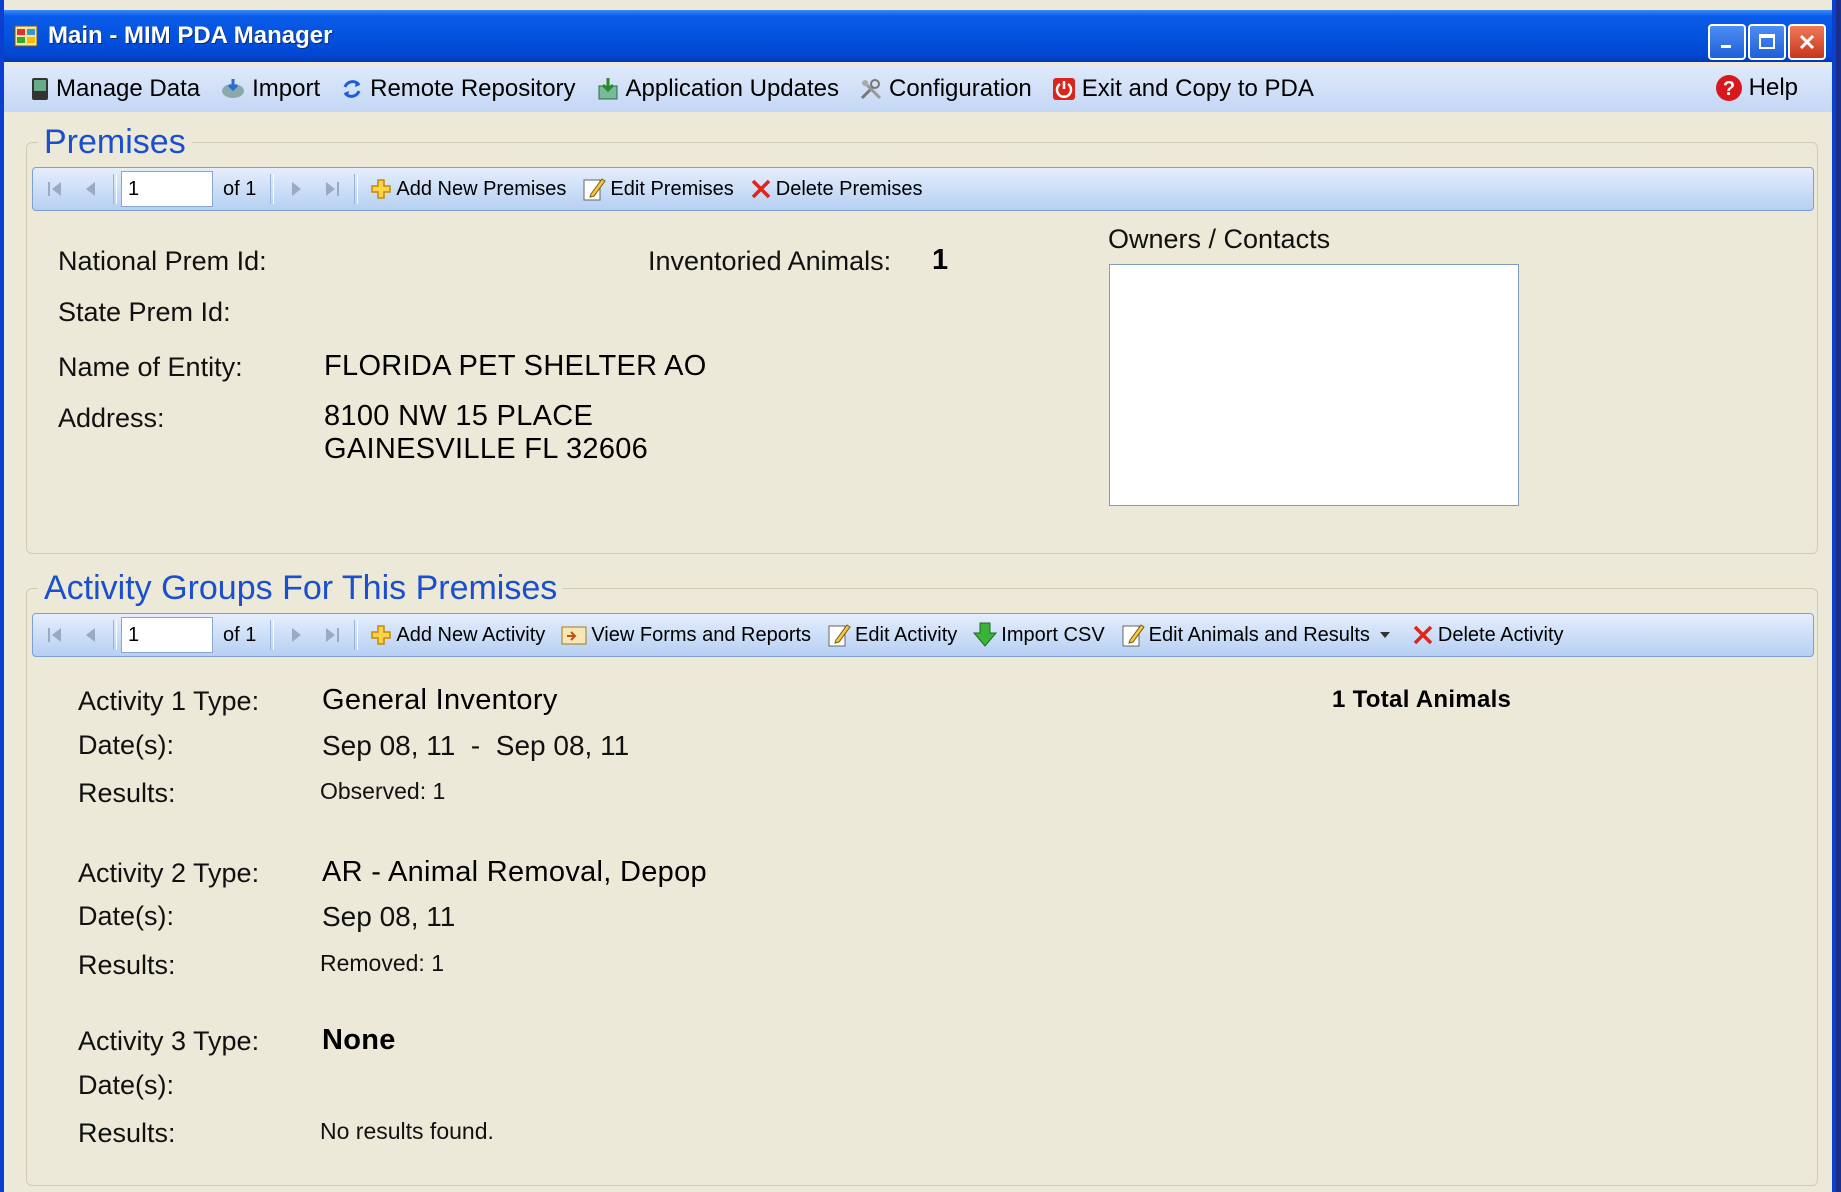 Image resolution: width=1841 pixels, height=1192 pixels. What do you see at coordinates (1063, 89) in the screenshot?
I see `power-icon` at bounding box center [1063, 89].